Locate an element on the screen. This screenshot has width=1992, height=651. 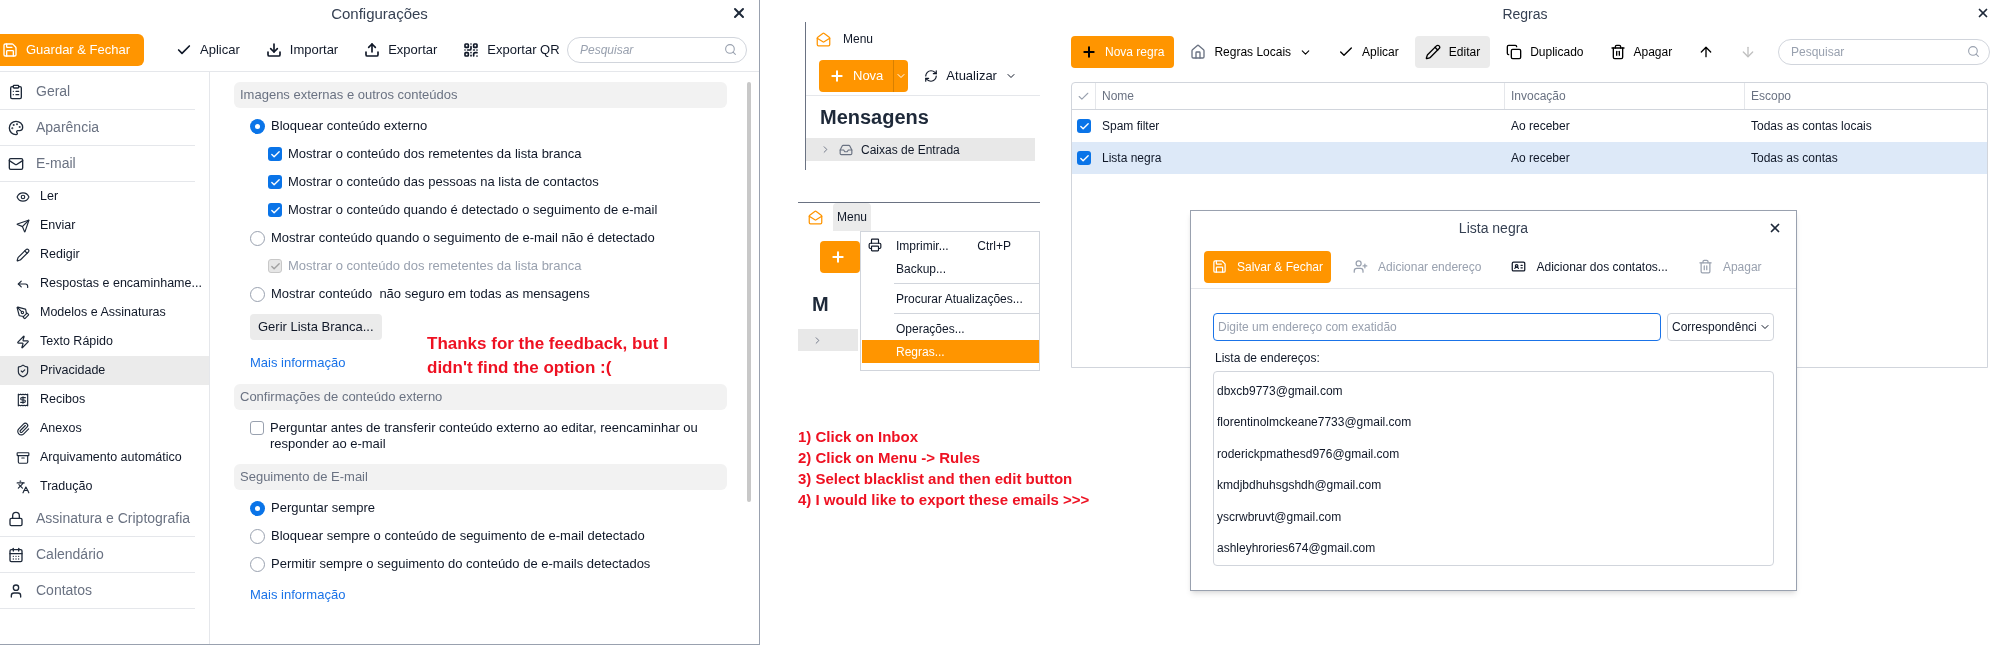
upload-icon is located at coordinates (372, 49).